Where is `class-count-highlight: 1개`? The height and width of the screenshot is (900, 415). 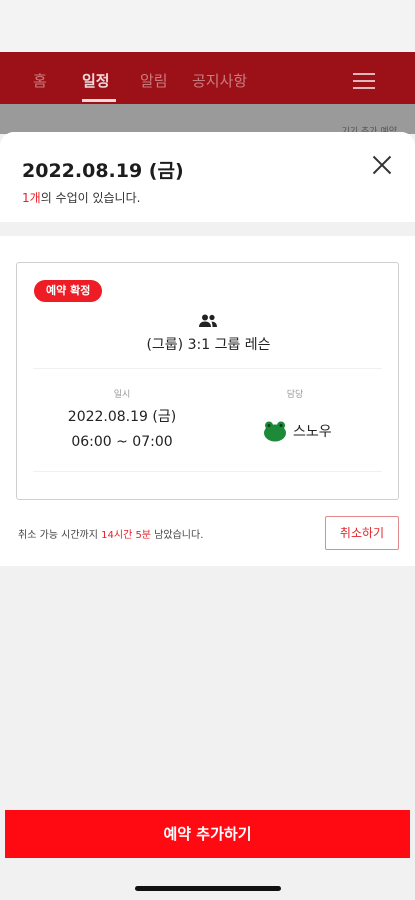 class-count-highlight: 1개 is located at coordinates (31, 198).